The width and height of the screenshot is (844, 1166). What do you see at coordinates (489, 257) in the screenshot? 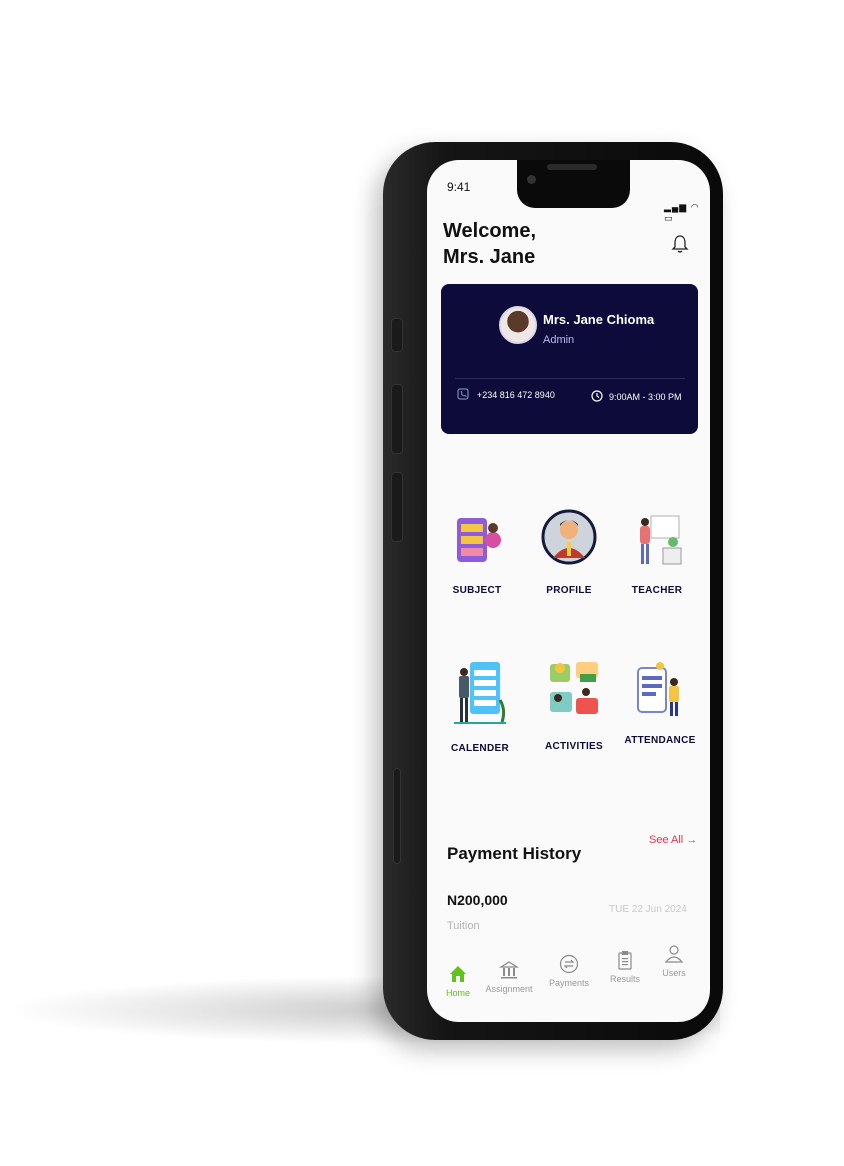
I see `user-greeting-name: Mrs. Jane` at bounding box center [489, 257].